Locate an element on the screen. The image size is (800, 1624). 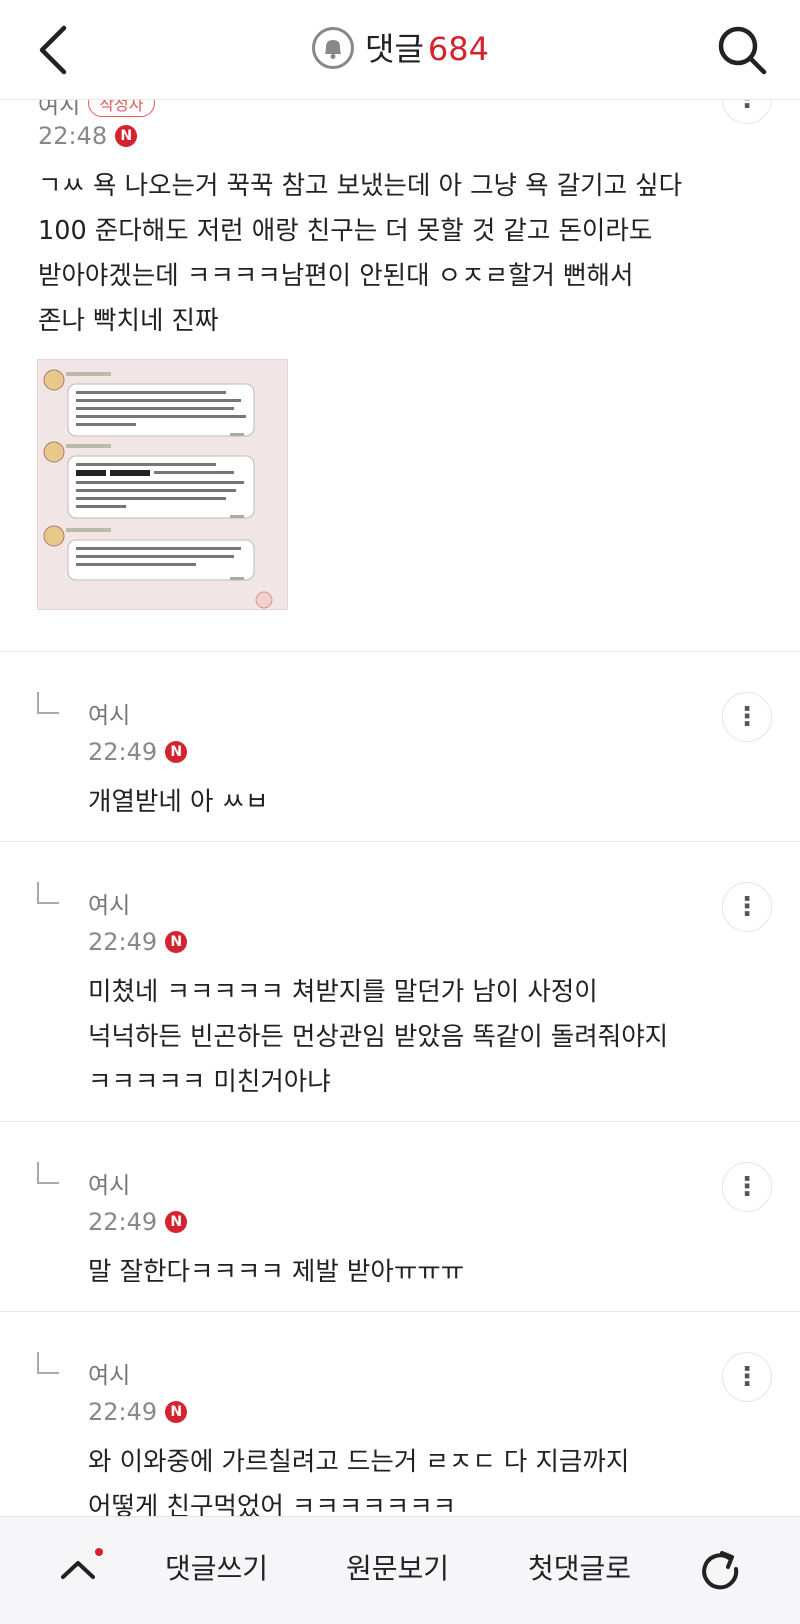
search-button is located at coordinates (742, 50).